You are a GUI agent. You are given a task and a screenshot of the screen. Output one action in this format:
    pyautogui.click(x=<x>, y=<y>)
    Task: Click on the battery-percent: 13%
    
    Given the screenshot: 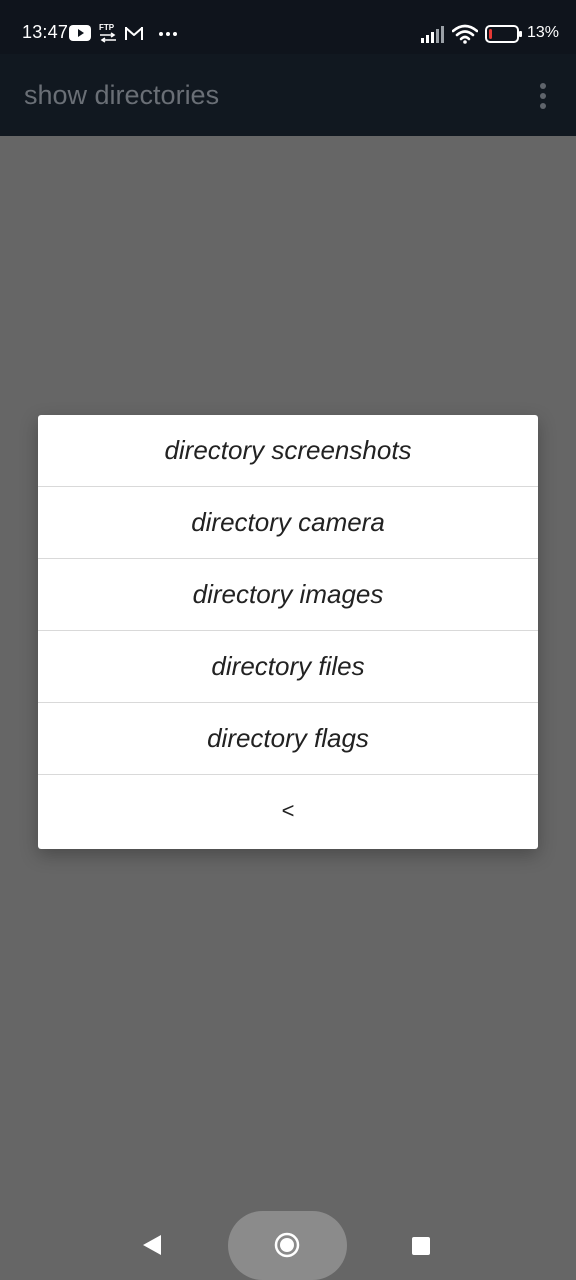 What is the action you would take?
    pyautogui.click(x=543, y=32)
    